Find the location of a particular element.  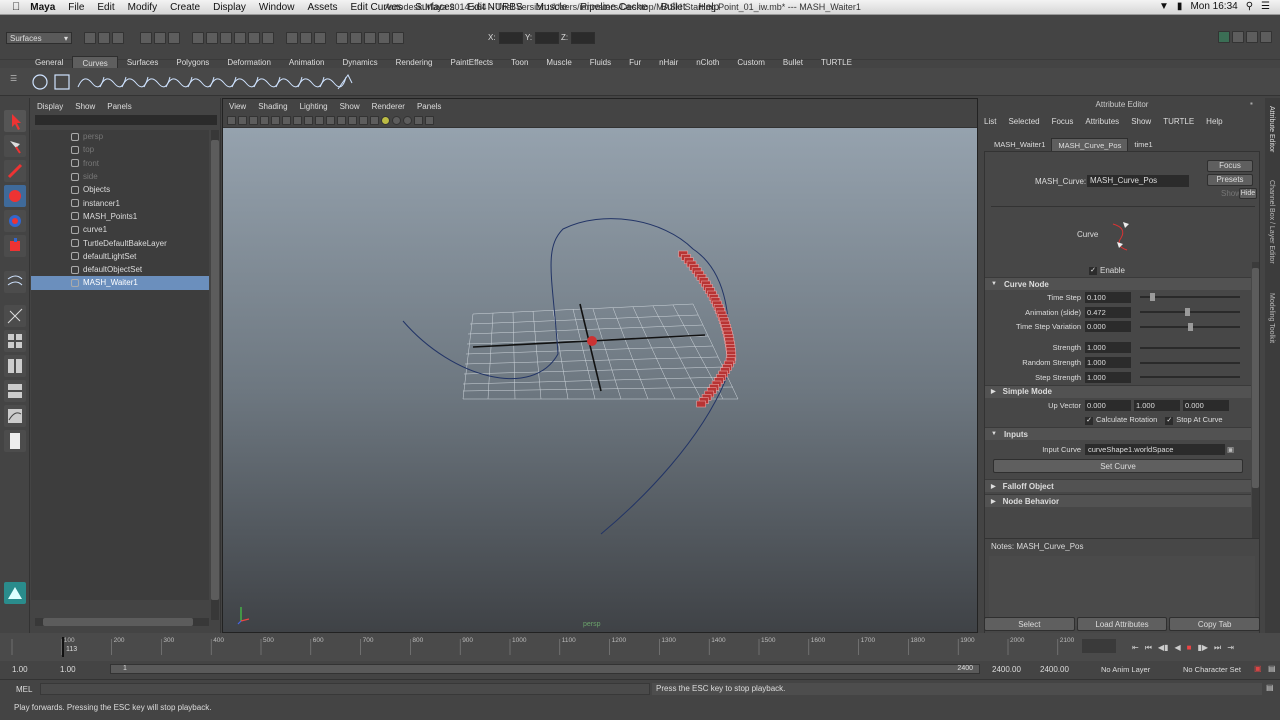

film-gate-icon is located at coordinates (286, 120).